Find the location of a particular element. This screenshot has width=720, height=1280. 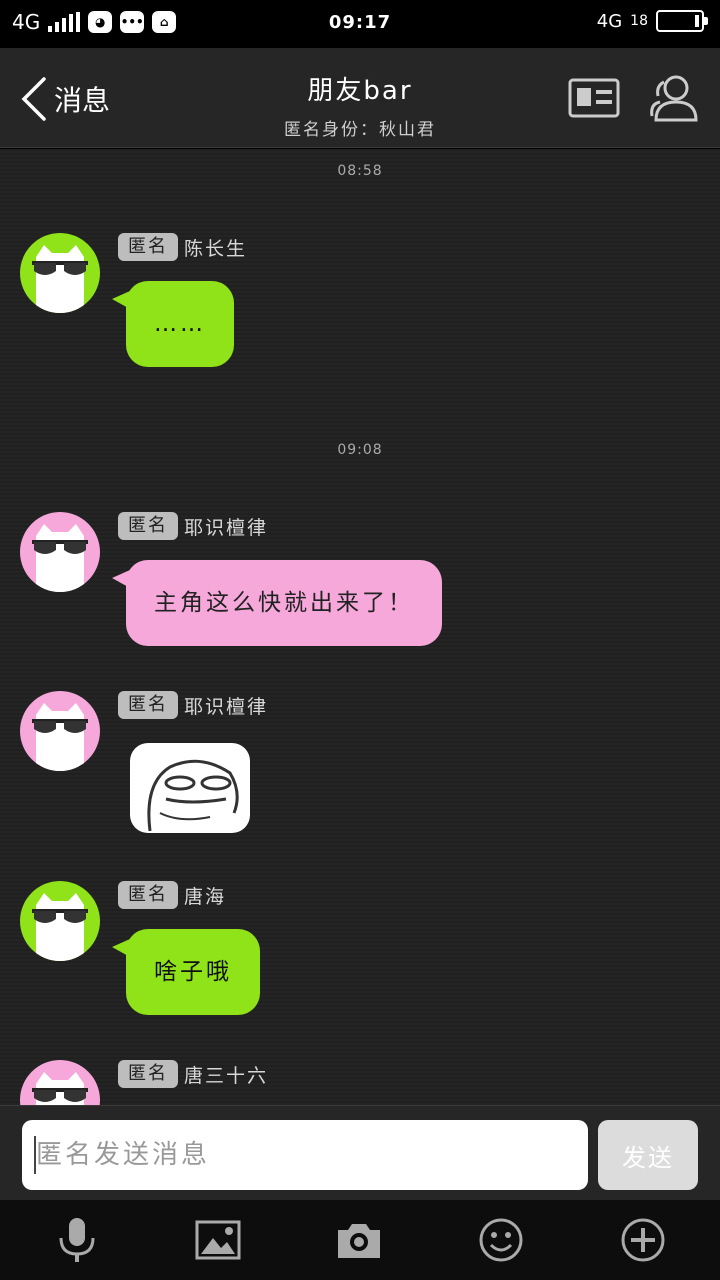

send-button: 发送 is located at coordinates (648, 1155).